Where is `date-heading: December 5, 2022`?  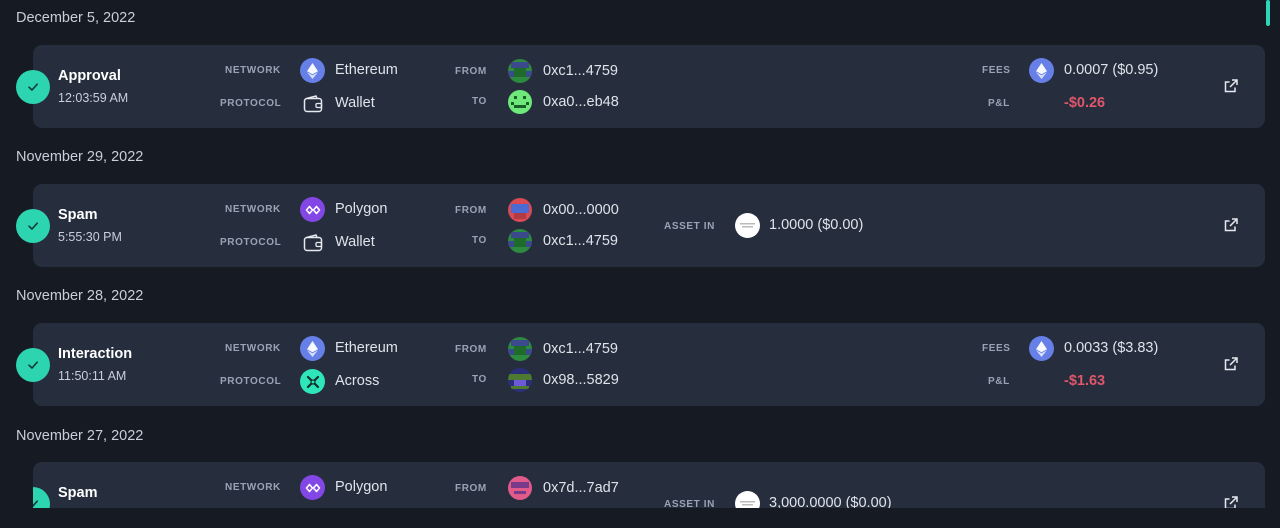 date-heading: December 5, 2022 is located at coordinates (76, 18).